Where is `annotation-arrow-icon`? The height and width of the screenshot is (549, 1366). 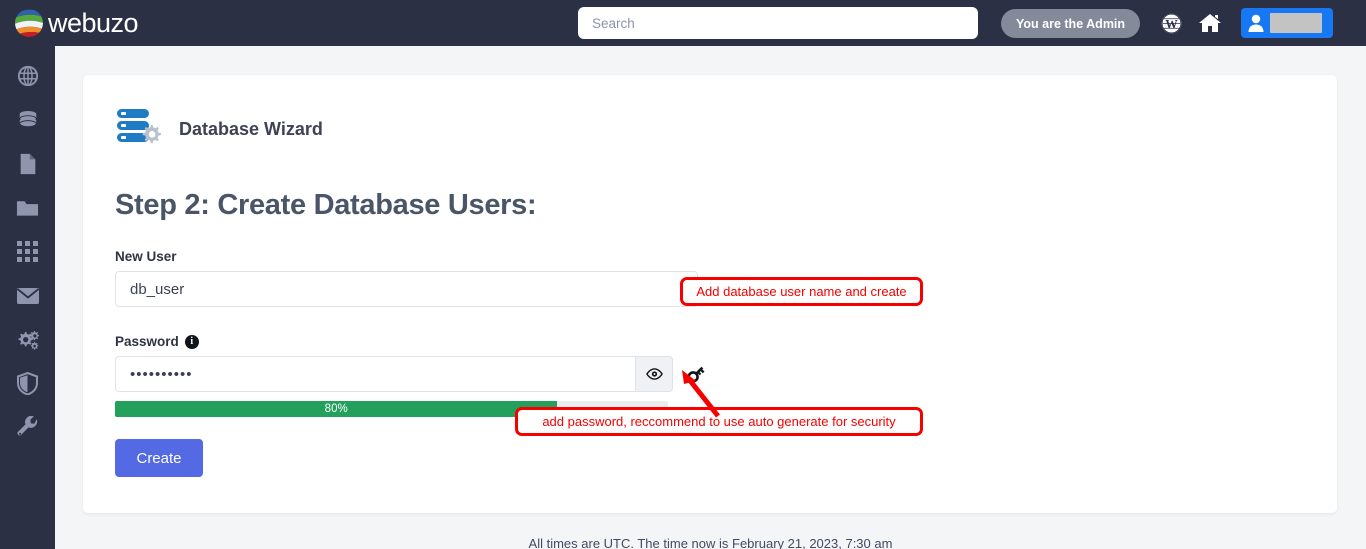 annotation-arrow-icon is located at coordinates (701, 394).